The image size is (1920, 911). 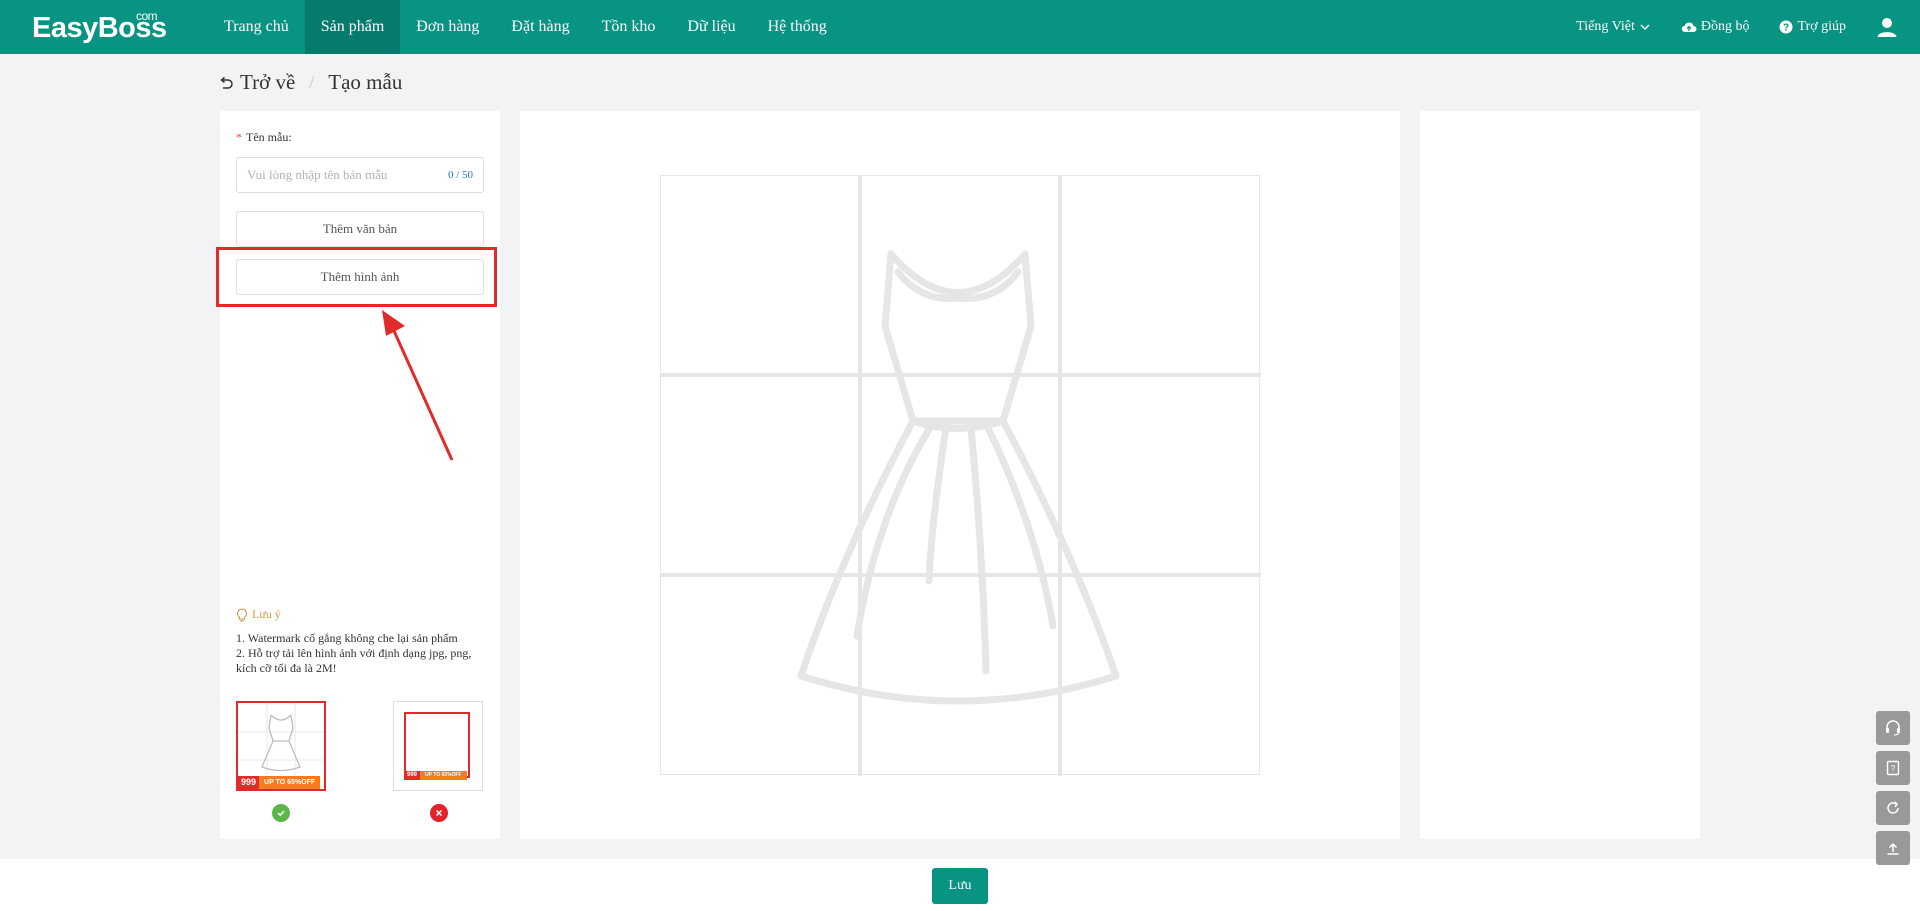 I want to click on guide-button: ?, so click(x=1893, y=768).